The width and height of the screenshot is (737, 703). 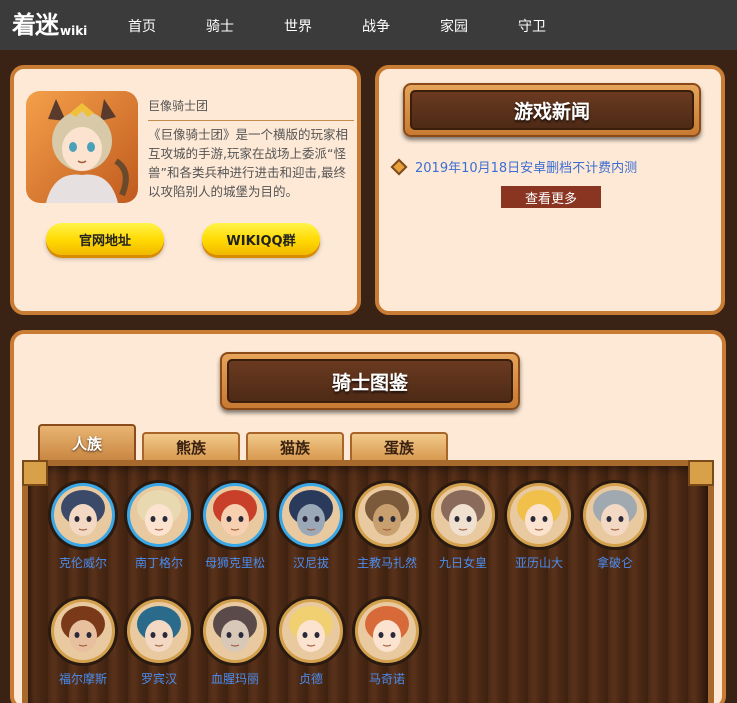 I want to click on top-nav-bar: 着迷 wiki 首页 骑士 世界 战争 家园 守卫, so click(x=368, y=25).